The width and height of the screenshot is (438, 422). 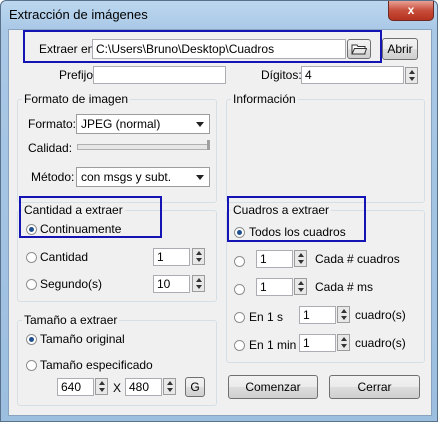 What do you see at coordinates (343, 342) in the screenshot?
I see `en1min-spinner` at bounding box center [343, 342].